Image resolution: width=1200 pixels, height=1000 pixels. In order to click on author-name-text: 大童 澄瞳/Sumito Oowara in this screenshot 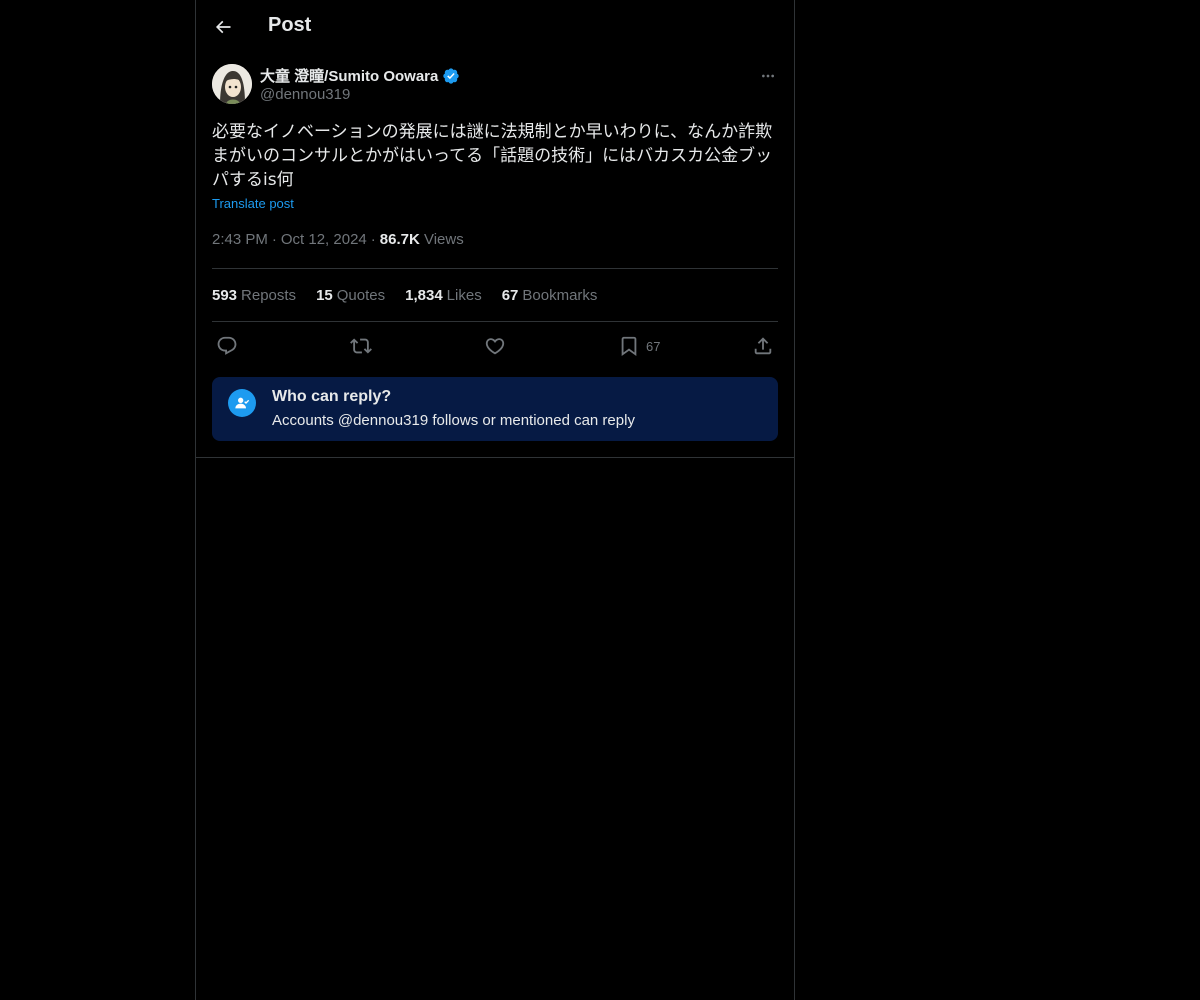, I will do `click(349, 76)`.